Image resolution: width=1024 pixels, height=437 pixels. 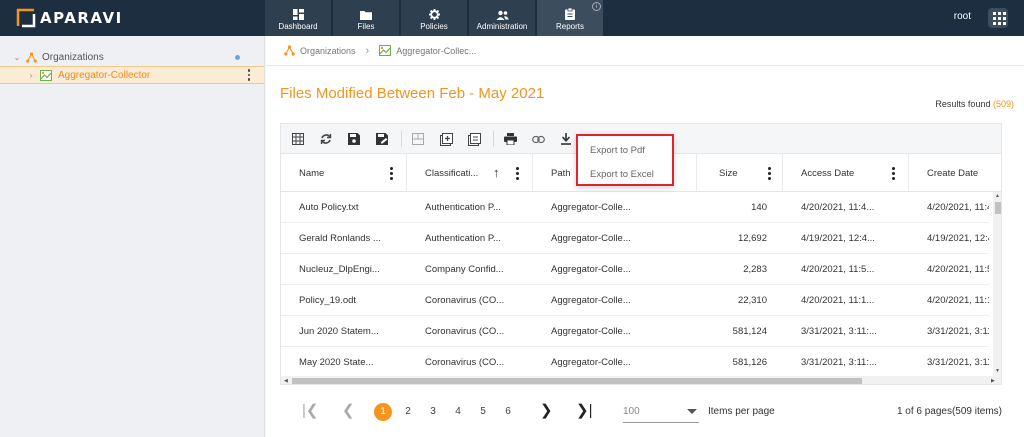 What do you see at coordinates (749, 331) in the screenshot?
I see `cell-size: 581,124` at bounding box center [749, 331].